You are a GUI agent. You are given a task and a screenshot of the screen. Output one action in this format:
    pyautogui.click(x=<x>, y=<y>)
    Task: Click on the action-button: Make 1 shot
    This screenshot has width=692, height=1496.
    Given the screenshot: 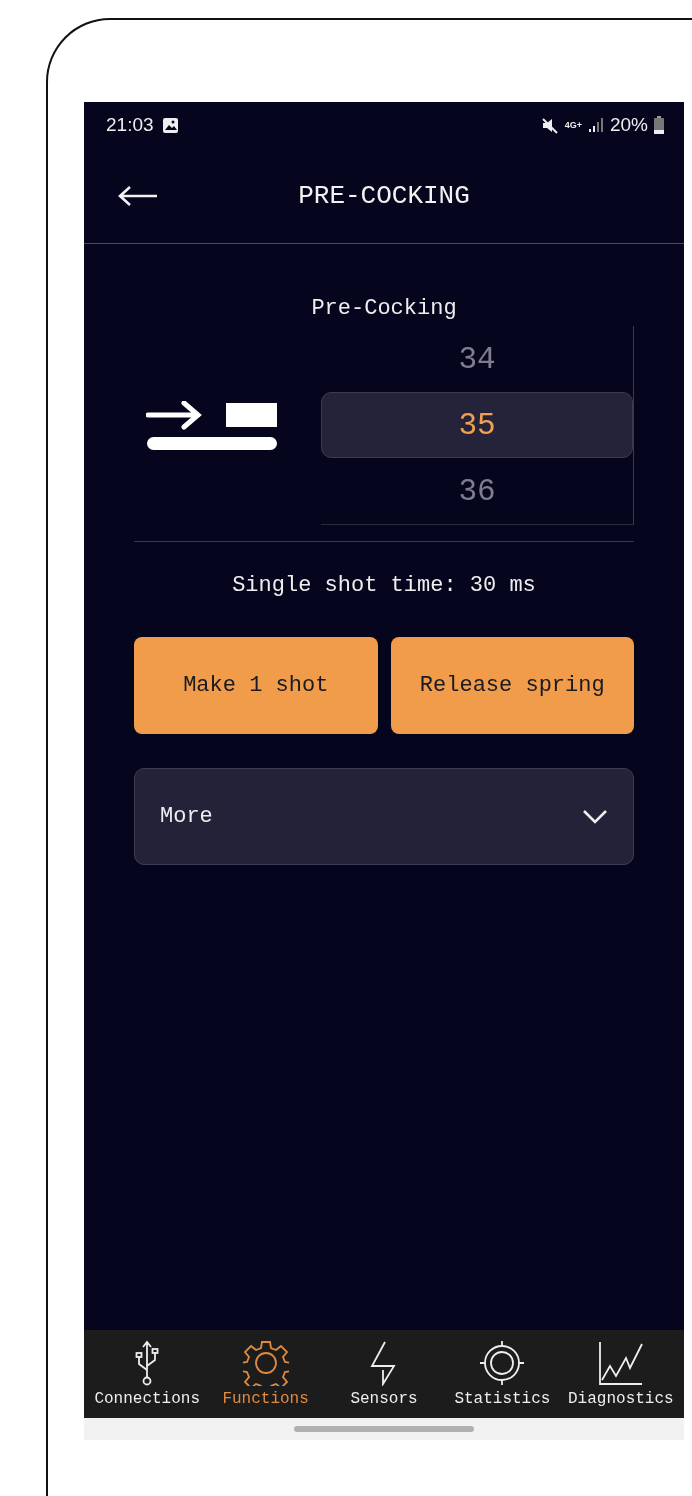 What is the action you would take?
    pyautogui.click(x=256, y=685)
    